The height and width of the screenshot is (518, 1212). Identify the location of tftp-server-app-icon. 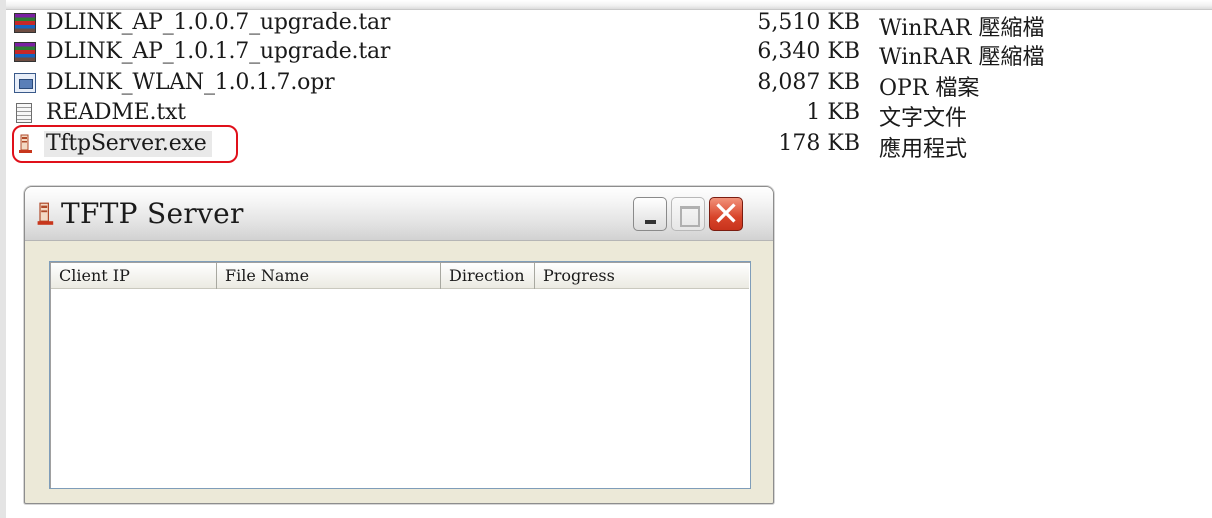
(45, 213).